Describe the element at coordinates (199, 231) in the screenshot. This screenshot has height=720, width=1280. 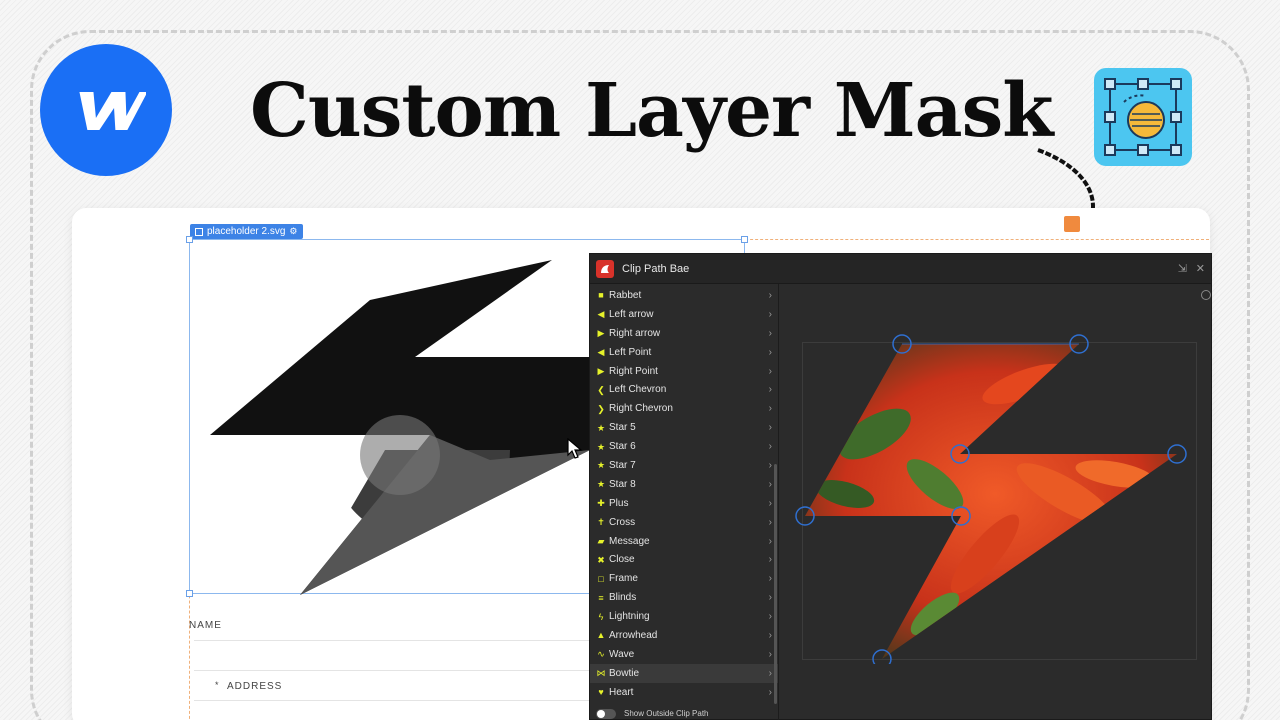
I see `image-icon` at that location.